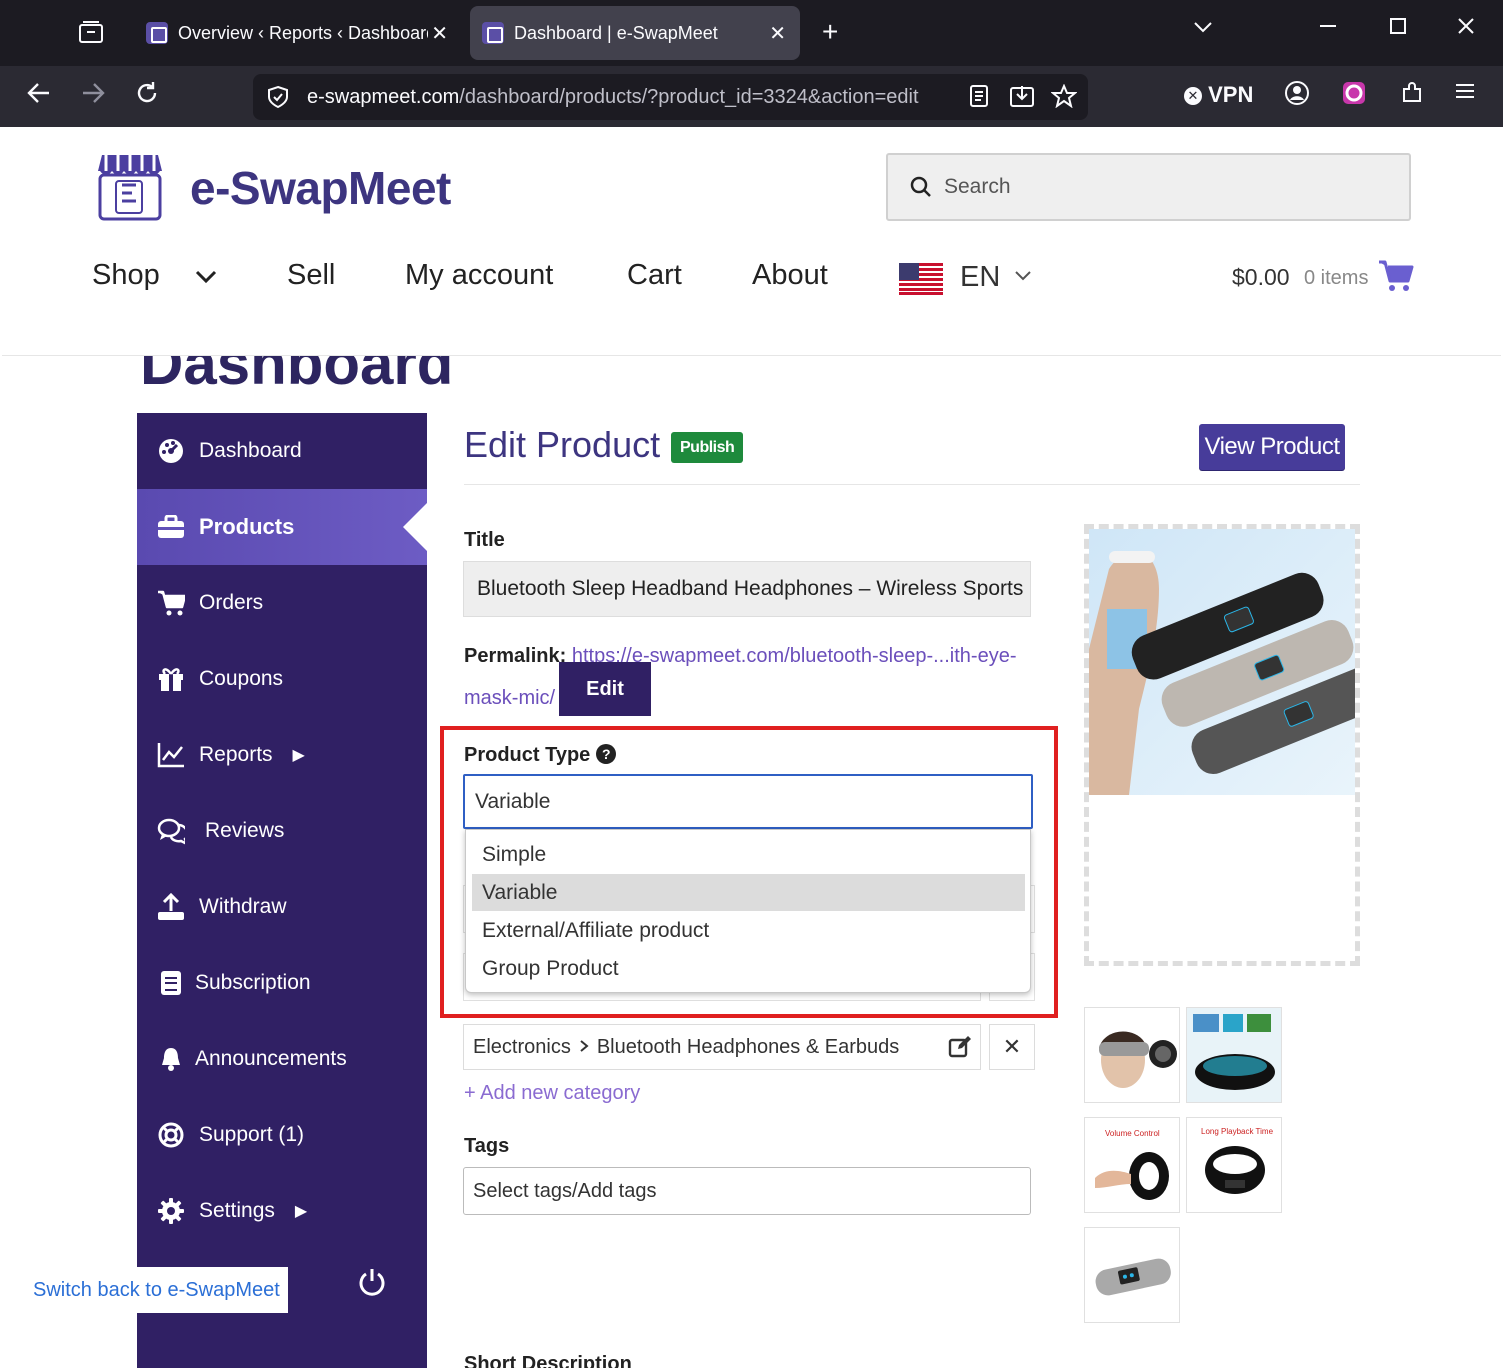 This screenshot has height=1368, width=1503. I want to click on option-variable: Variable, so click(748, 892).